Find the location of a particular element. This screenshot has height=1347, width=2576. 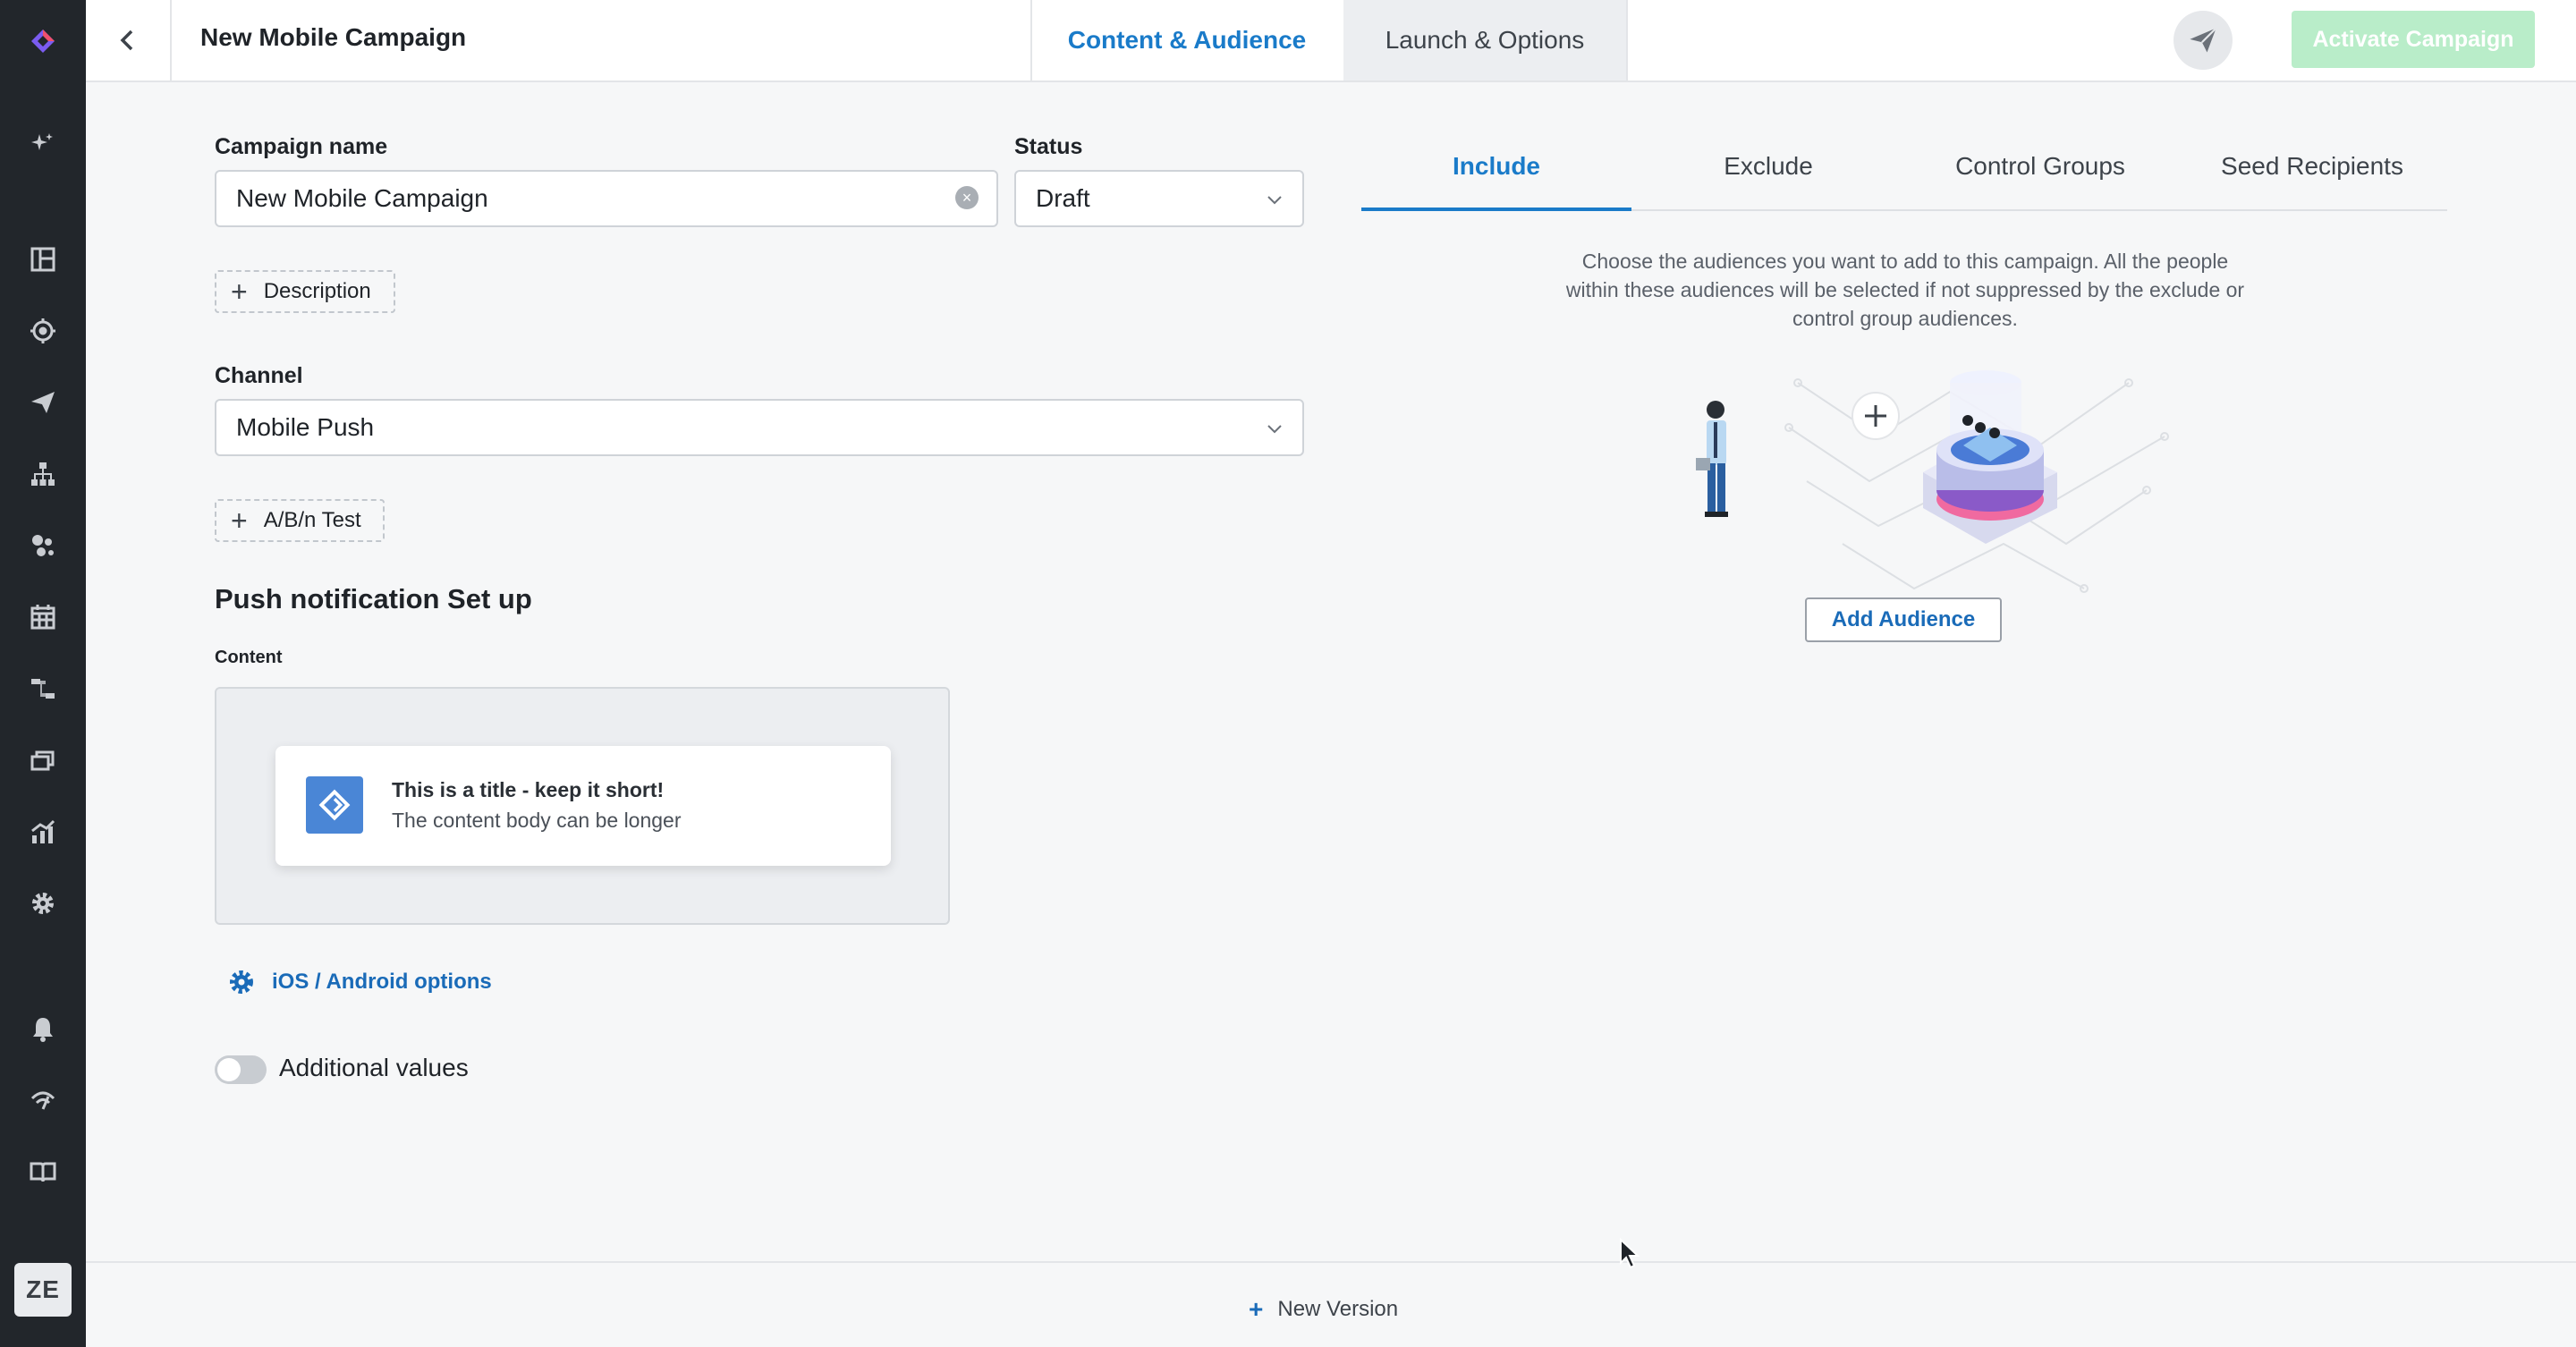

status-select: Draft is located at coordinates (1159, 198).